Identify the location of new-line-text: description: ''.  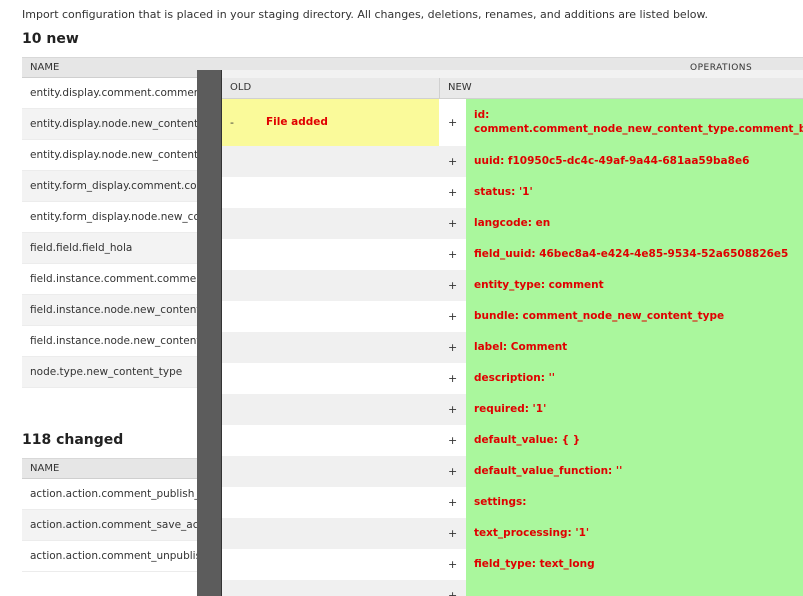
(514, 378).